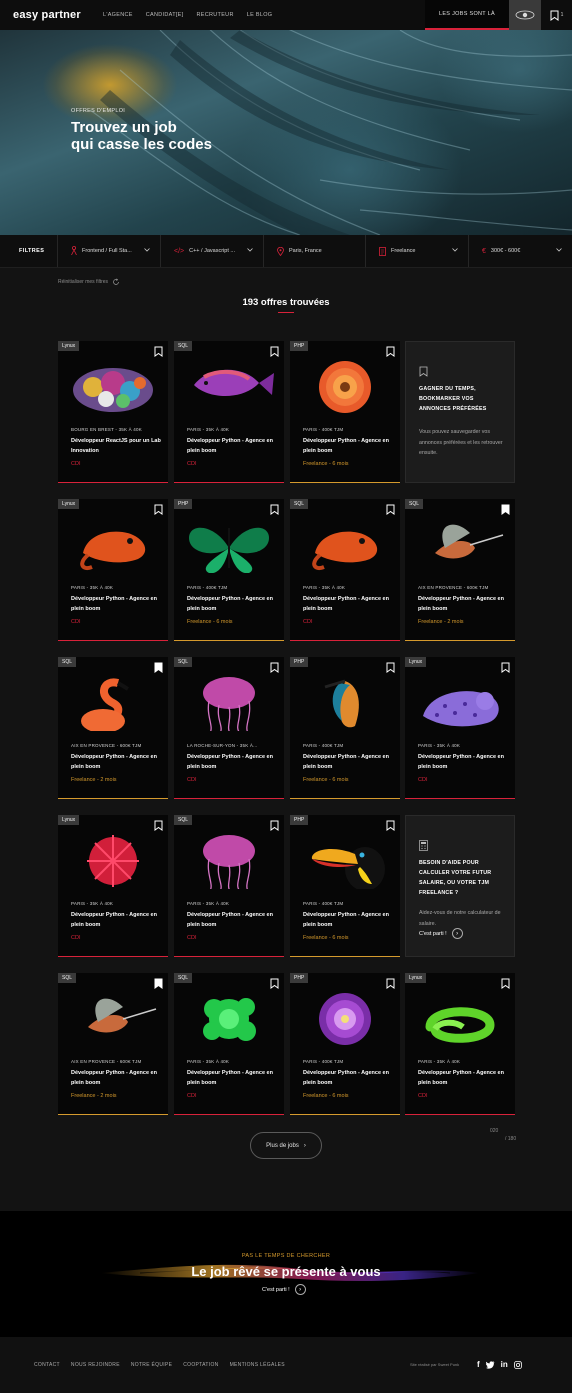 Image resolution: width=572 pixels, height=1393 pixels. I want to click on more-jobs-label: Plus de jobs, so click(282, 1145).